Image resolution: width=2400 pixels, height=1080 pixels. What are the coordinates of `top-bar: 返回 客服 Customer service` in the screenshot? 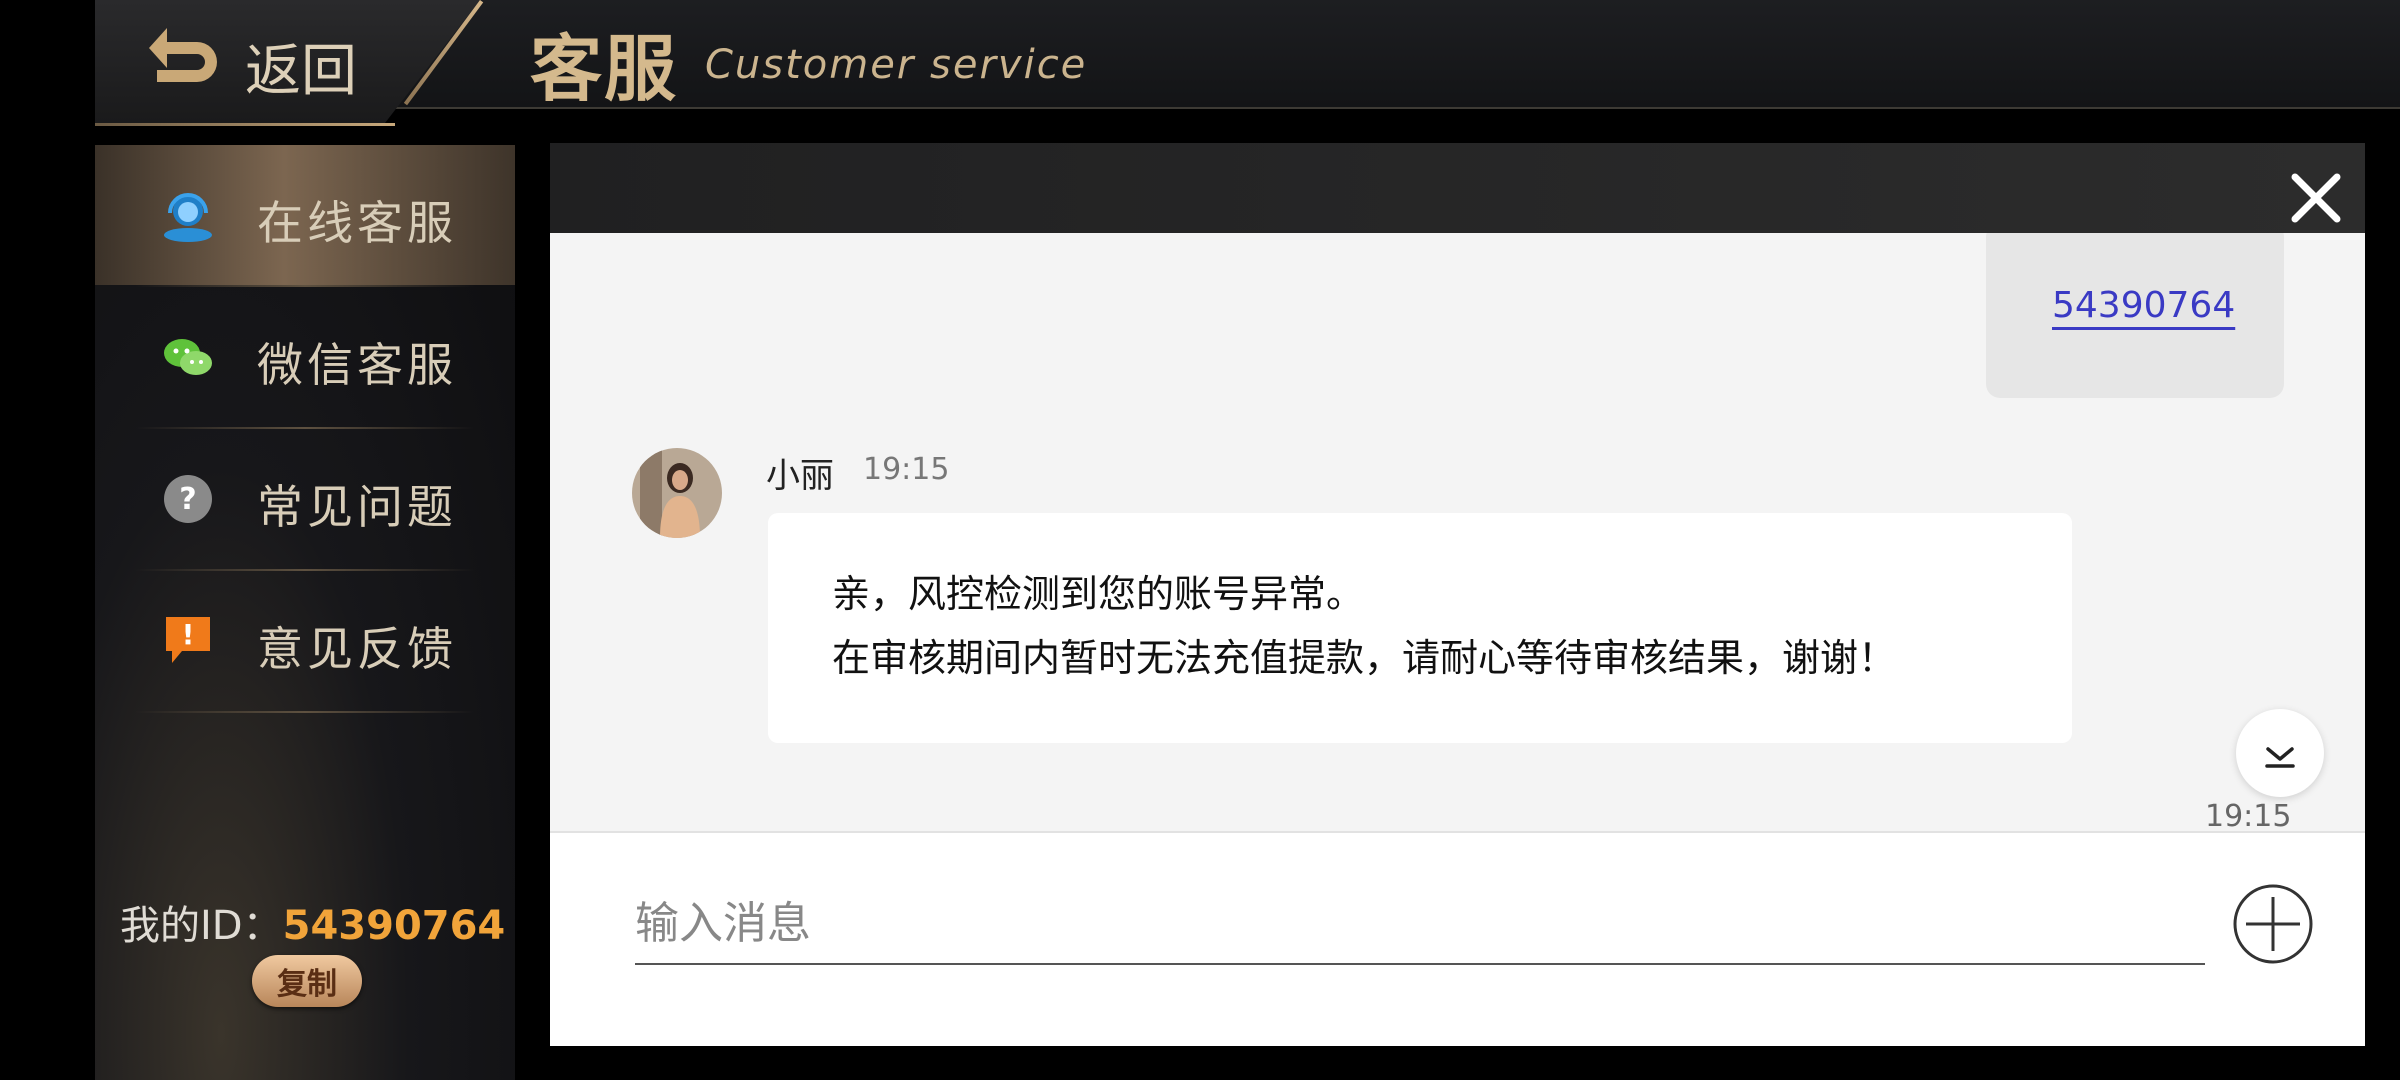 It's located at (1247, 63).